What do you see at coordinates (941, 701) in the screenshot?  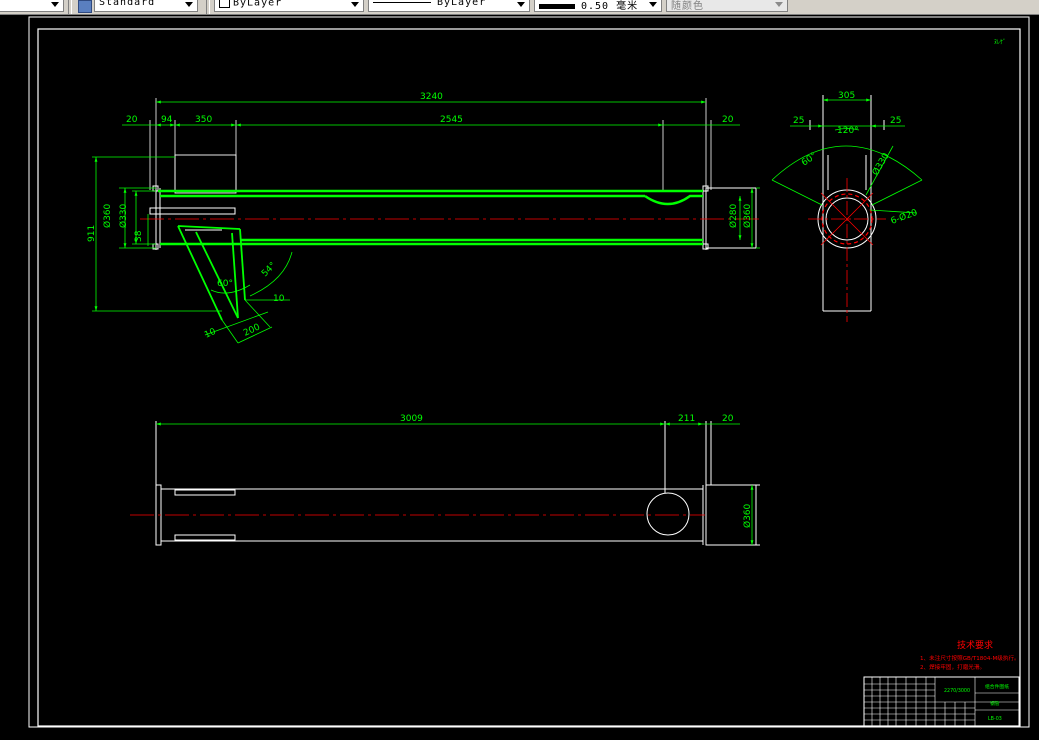 I see `title-block: 2270/3000 组合件图纸 钢管 LB-03` at bounding box center [941, 701].